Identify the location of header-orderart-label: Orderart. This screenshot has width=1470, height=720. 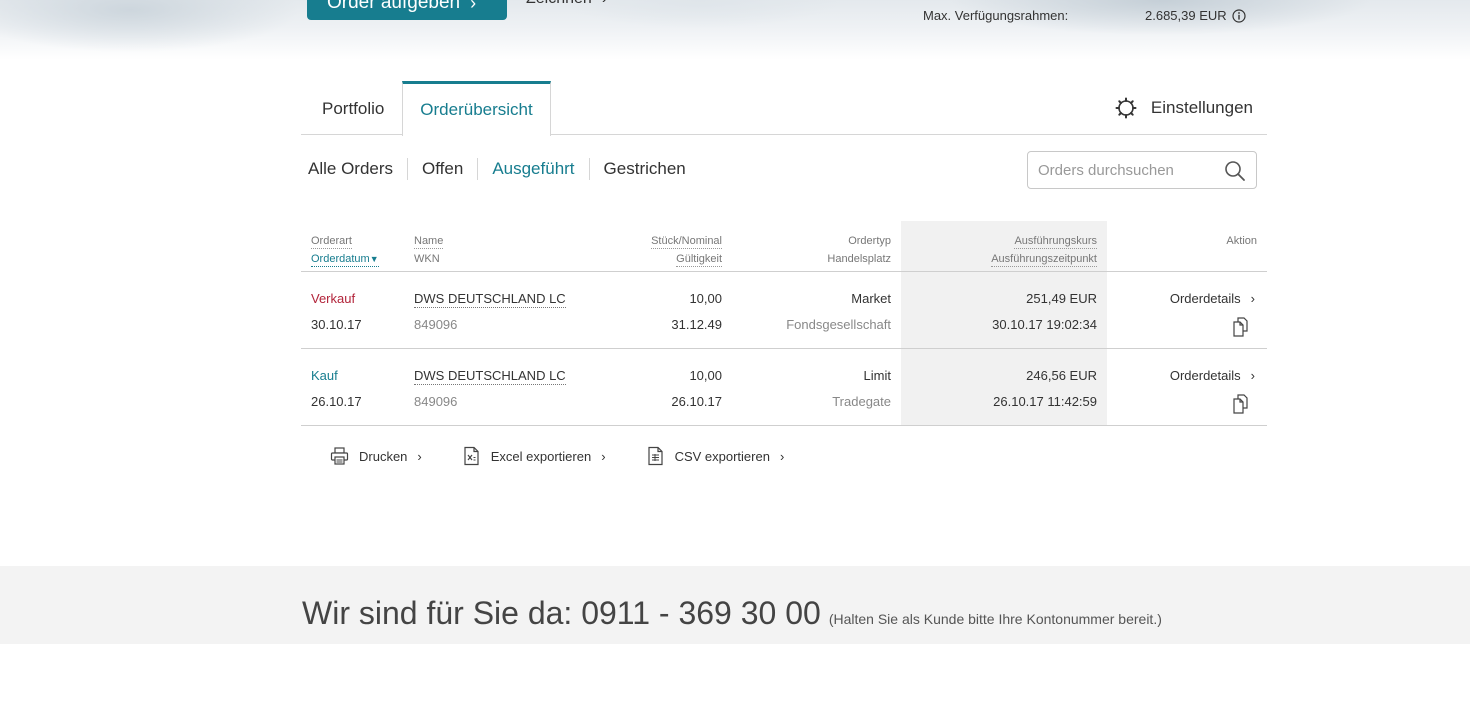
(331, 241).